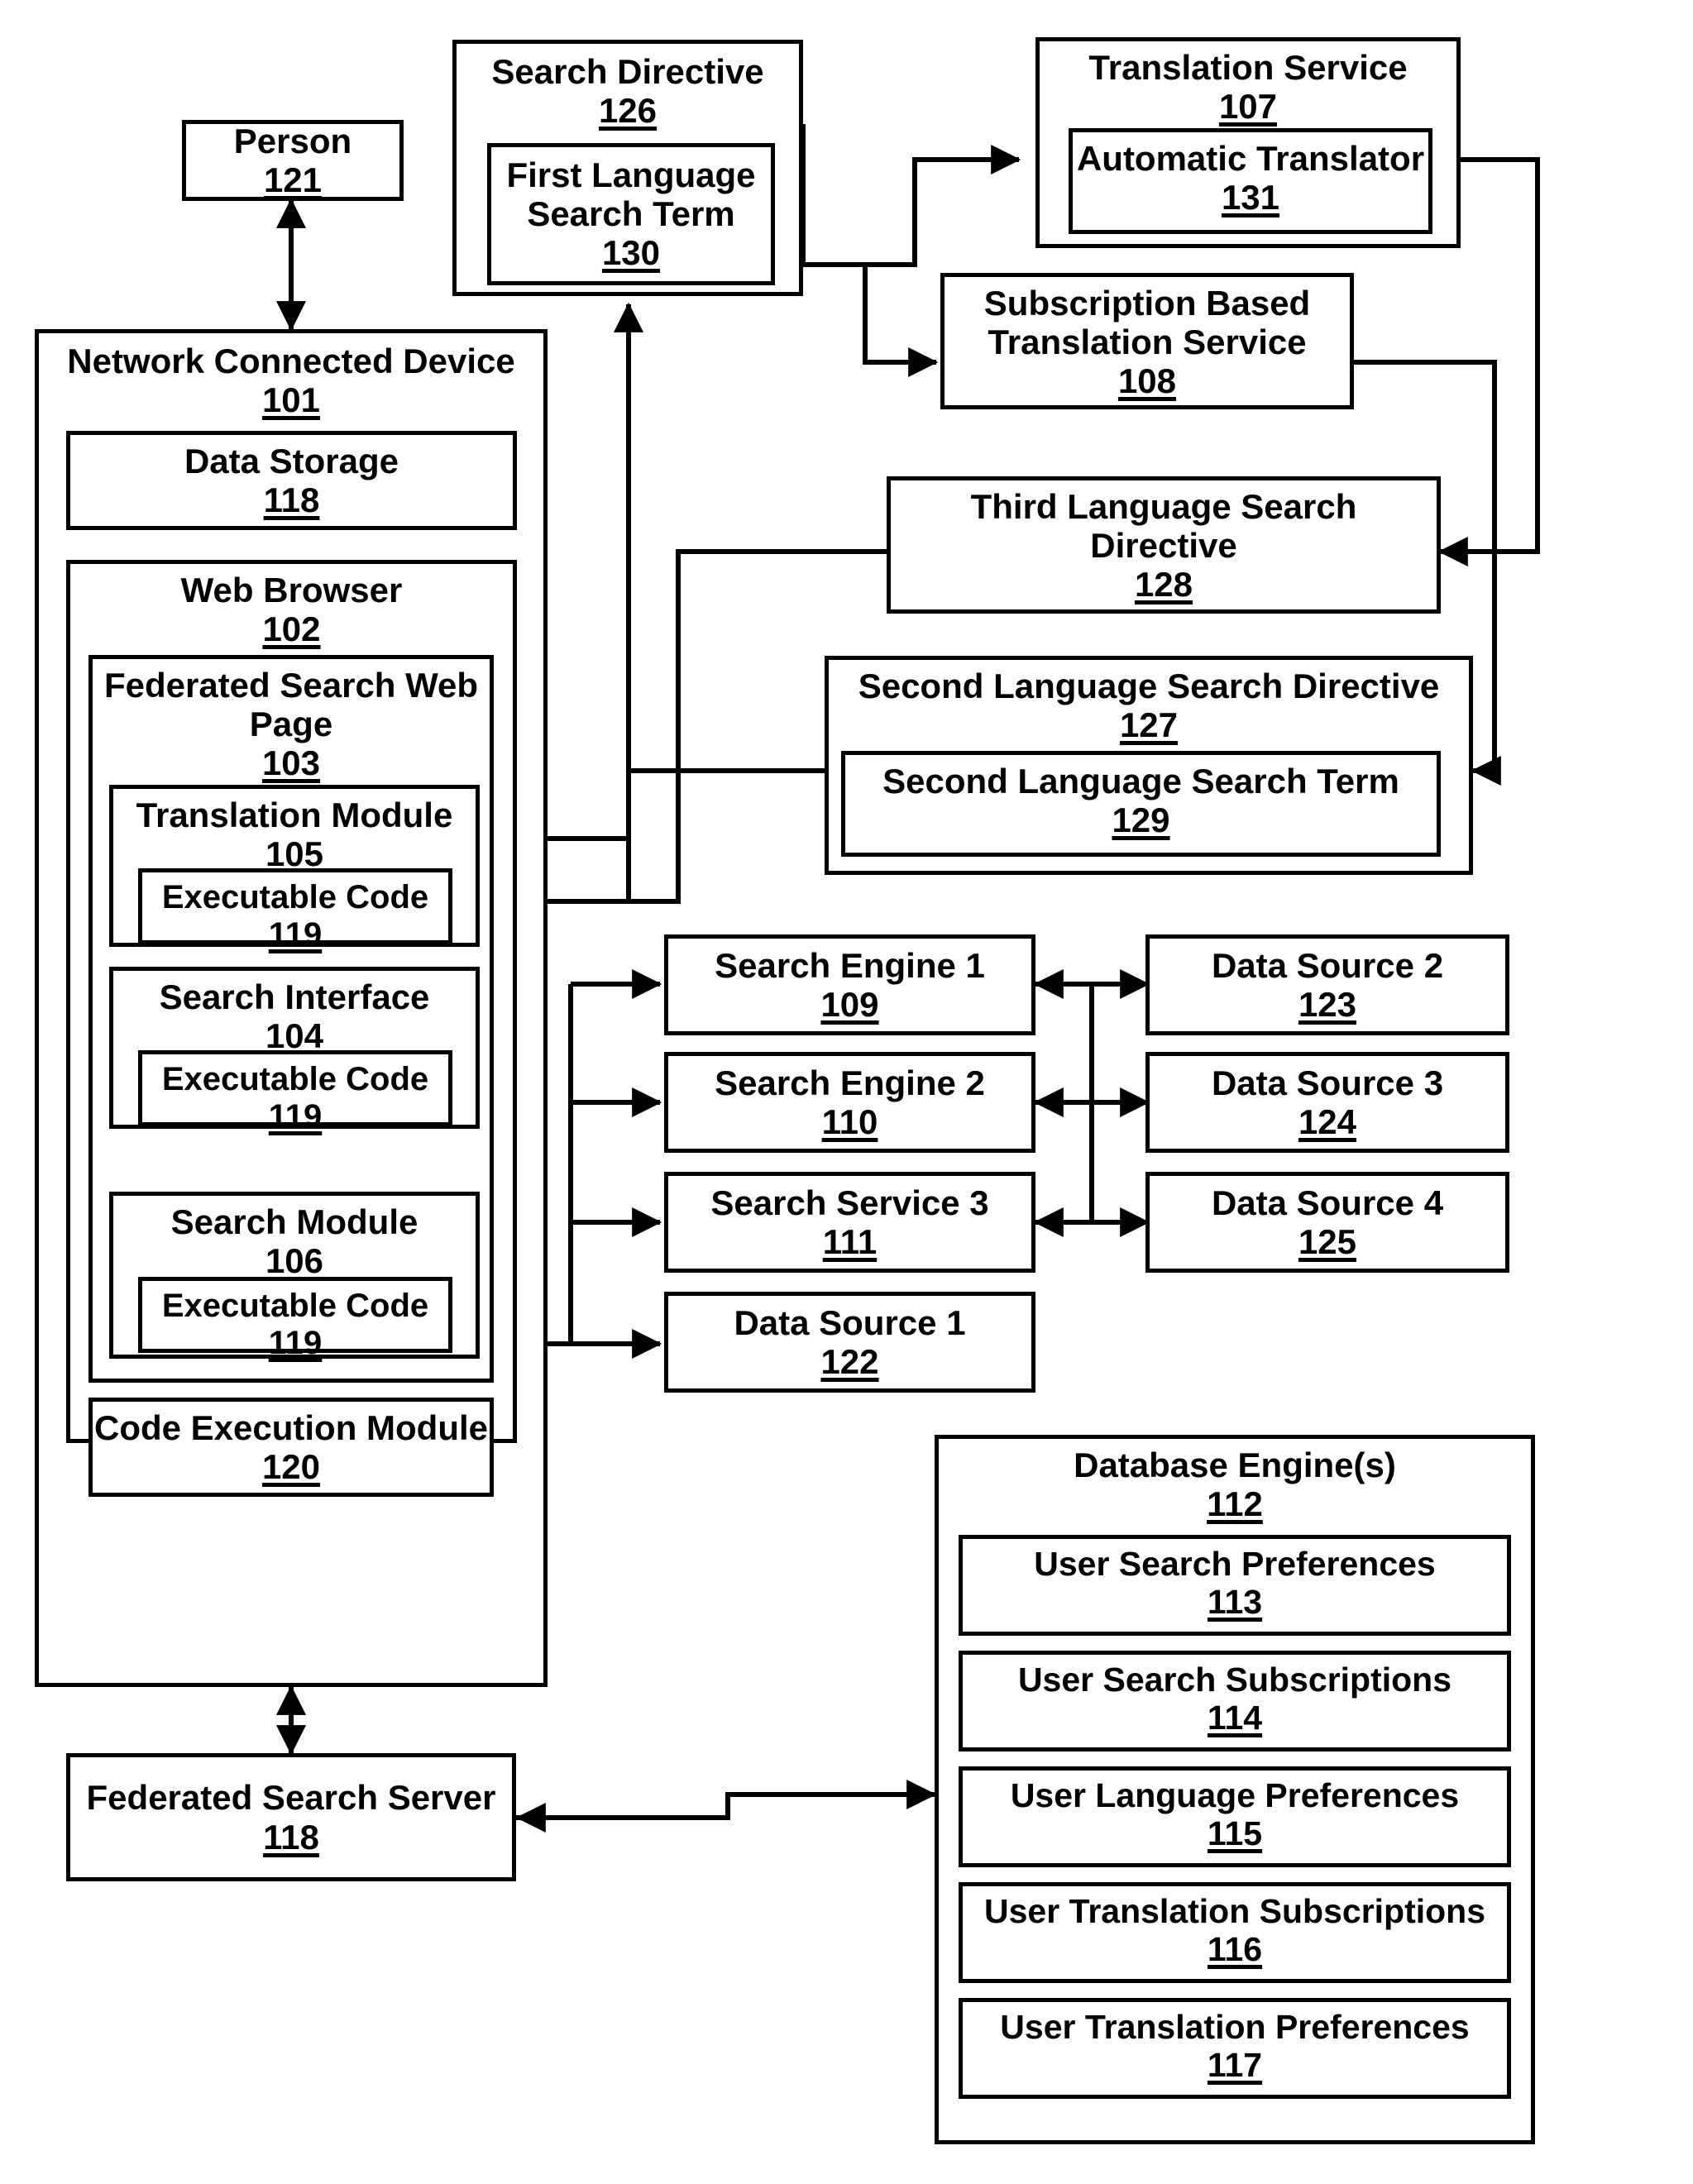 This screenshot has width=1693, height=2184. I want to click on node-data-source-4-ref: 125, so click(1327, 1241).